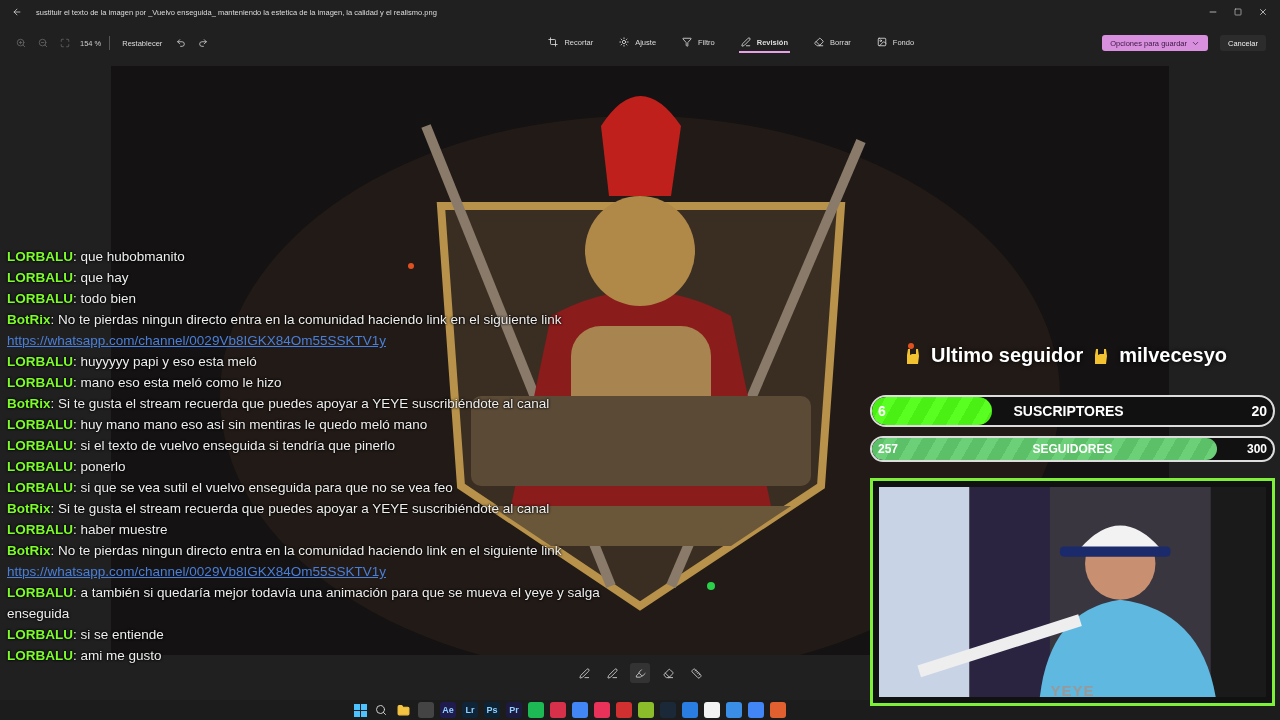 The image size is (1280, 720). What do you see at coordinates (448, 710) in the screenshot?
I see `app-icon: Ae` at bounding box center [448, 710].